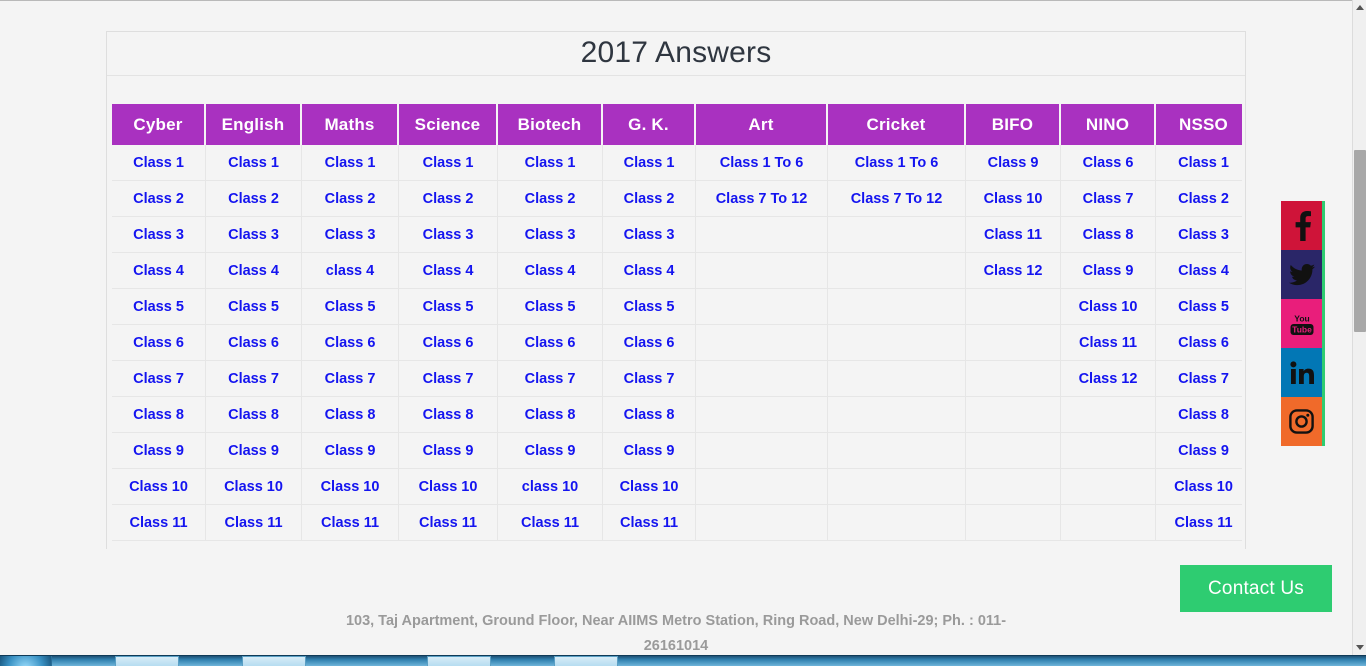 The width and height of the screenshot is (1366, 666). Describe the element at coordinates (1301, 323) in the screenshot. I see `social-link-youtube: You Tube` at that location.